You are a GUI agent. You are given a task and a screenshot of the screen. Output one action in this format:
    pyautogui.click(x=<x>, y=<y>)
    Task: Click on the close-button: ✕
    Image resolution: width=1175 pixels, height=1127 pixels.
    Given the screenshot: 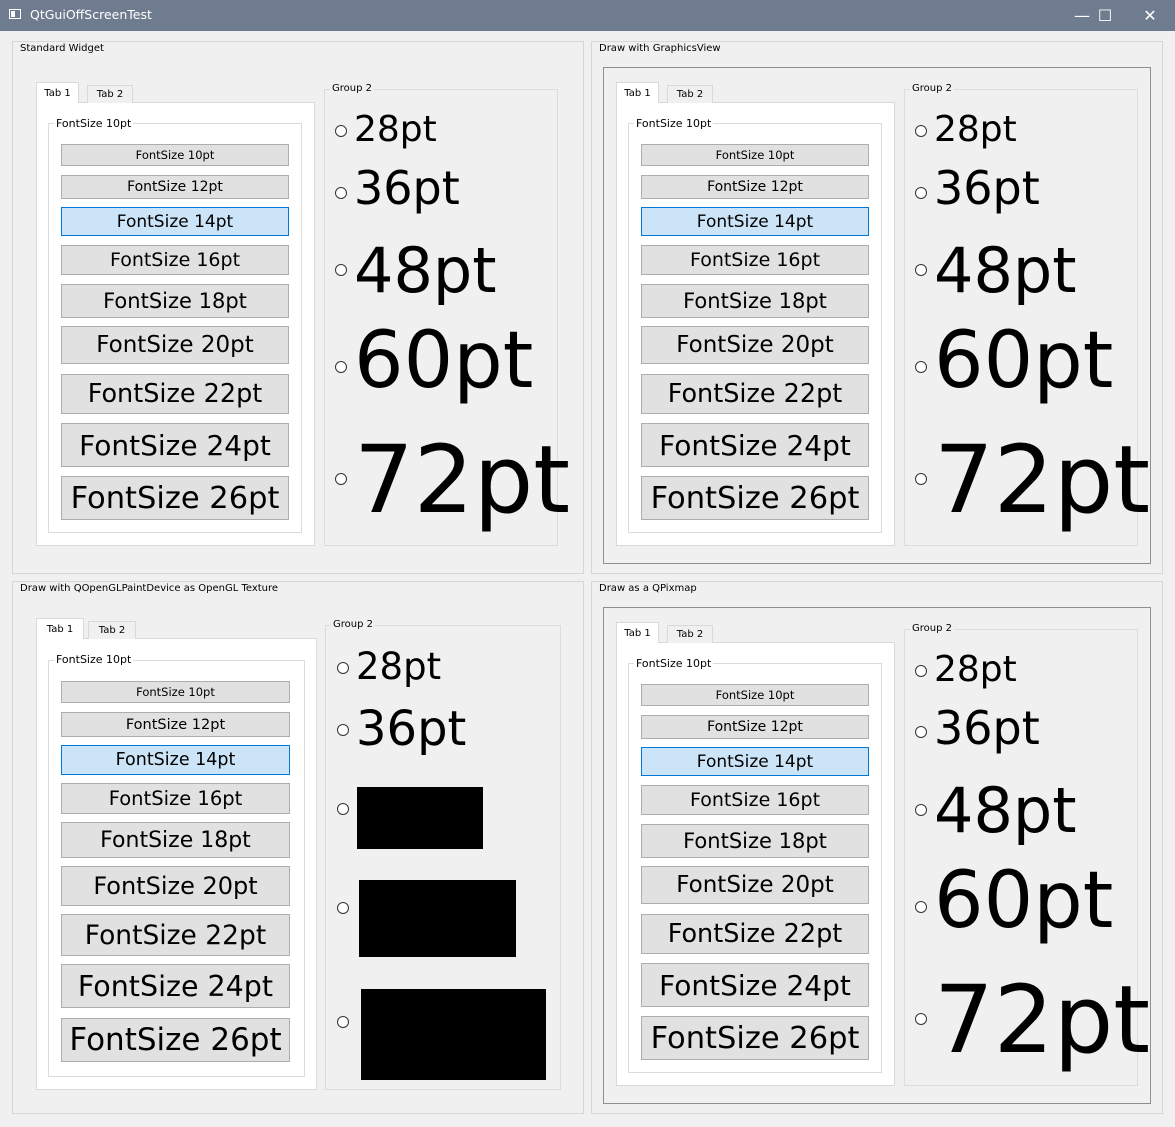 What is the action you would take?
    pyautogui.click(x=1150, y=15)
    